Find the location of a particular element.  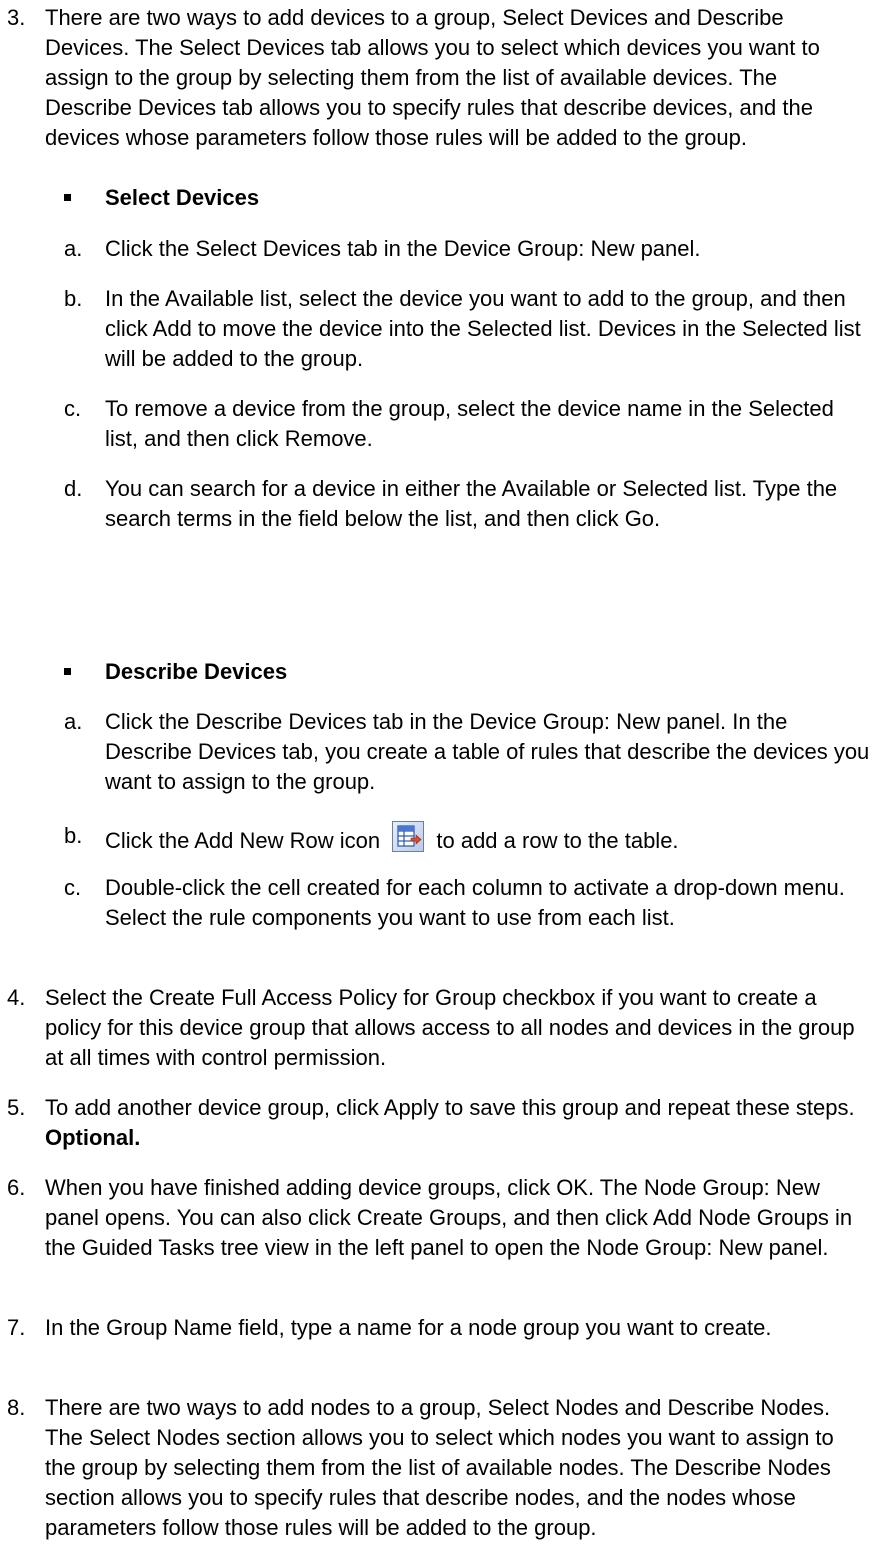

step-number: 5. is located at coordinates (16, 1107).